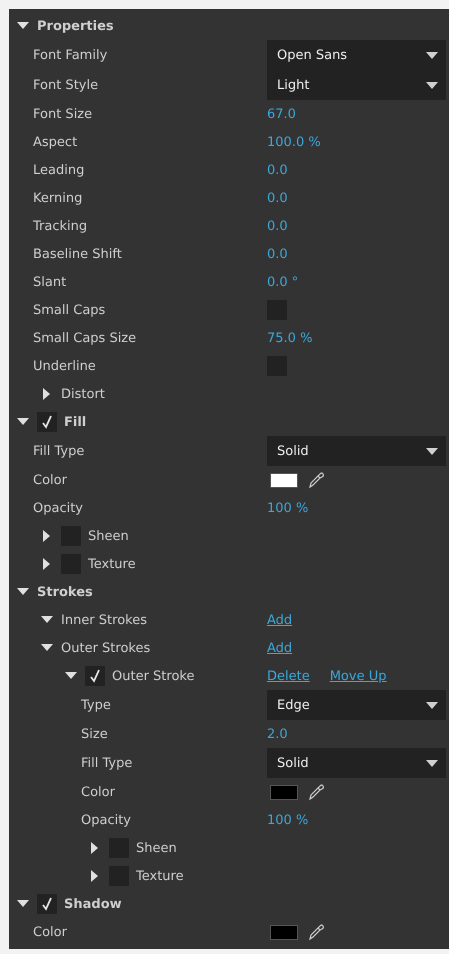 This screenshot has height=954, width=449. What do you see at coordinates (65, 85) in the screenshot?
I see `property-label: Font Style` at bounding box center [65, 85].